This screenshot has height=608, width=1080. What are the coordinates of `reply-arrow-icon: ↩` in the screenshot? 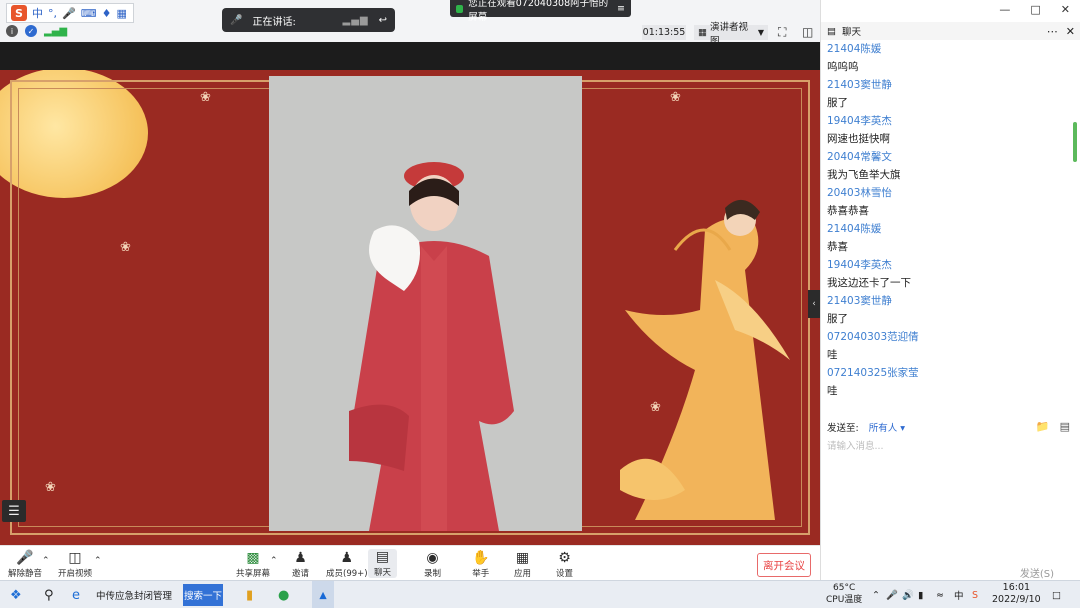 It's located at (383, 20).